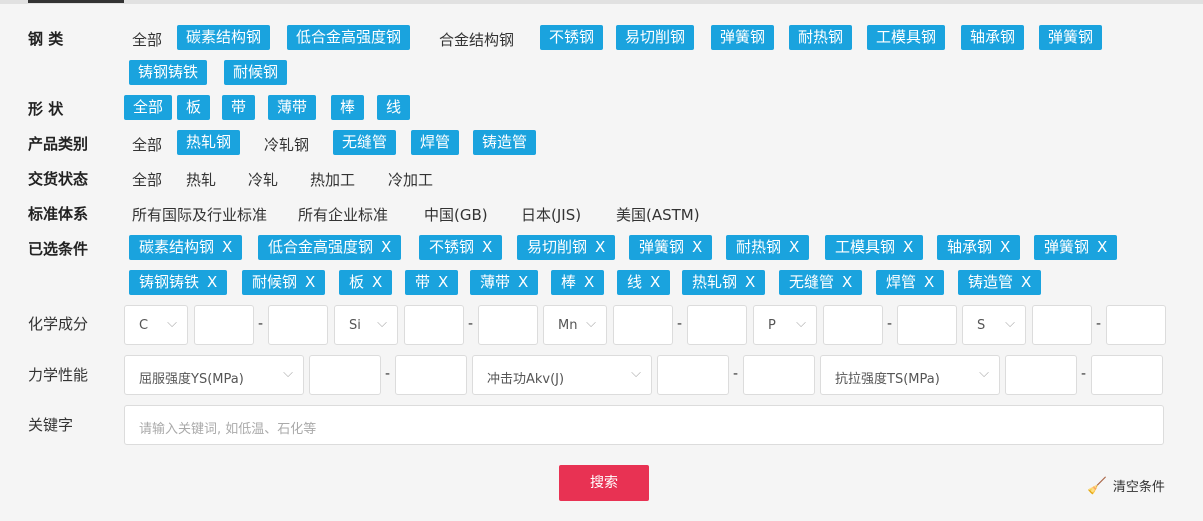  What do you see at coordinates (343, 214) in the screenshot?
I see `standard-option-enterprise: 所有企业标准` at bounding box center [343, 214].